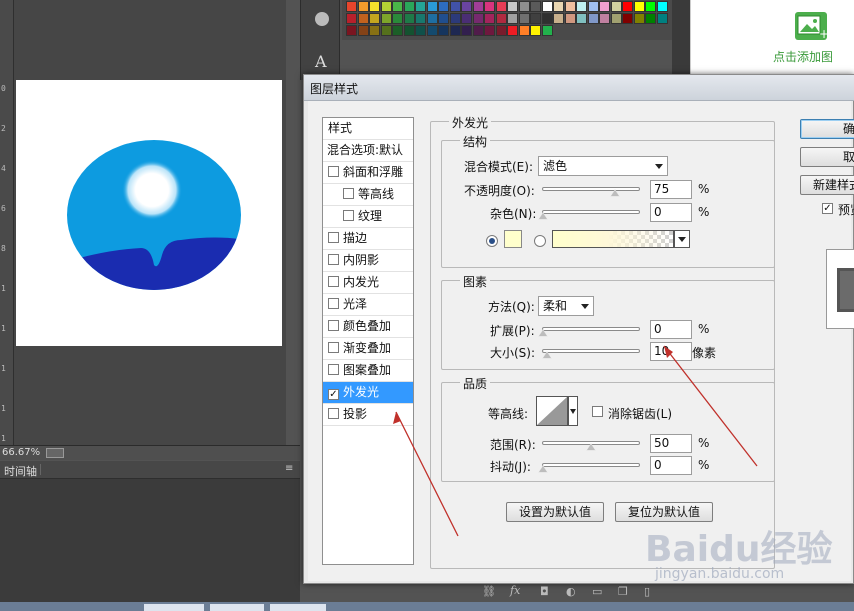 Image resolution: width=854 pixels, height=611 pixels. What do you see at coordinates (566, 306) in the screenshot?
I see `technique-select: 柔和` at bounding box center [566, 306].